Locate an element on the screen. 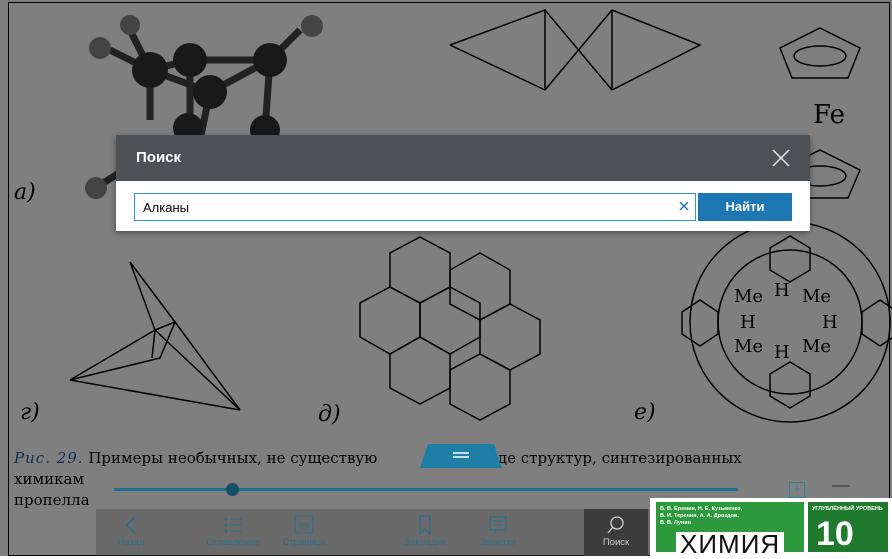  back-label: Назад is located at coordinates (131, 542).